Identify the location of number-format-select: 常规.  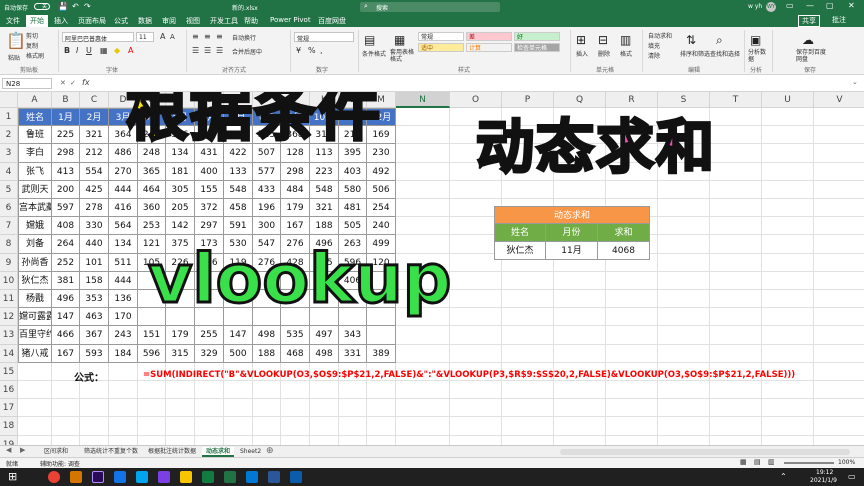
(324, 37).